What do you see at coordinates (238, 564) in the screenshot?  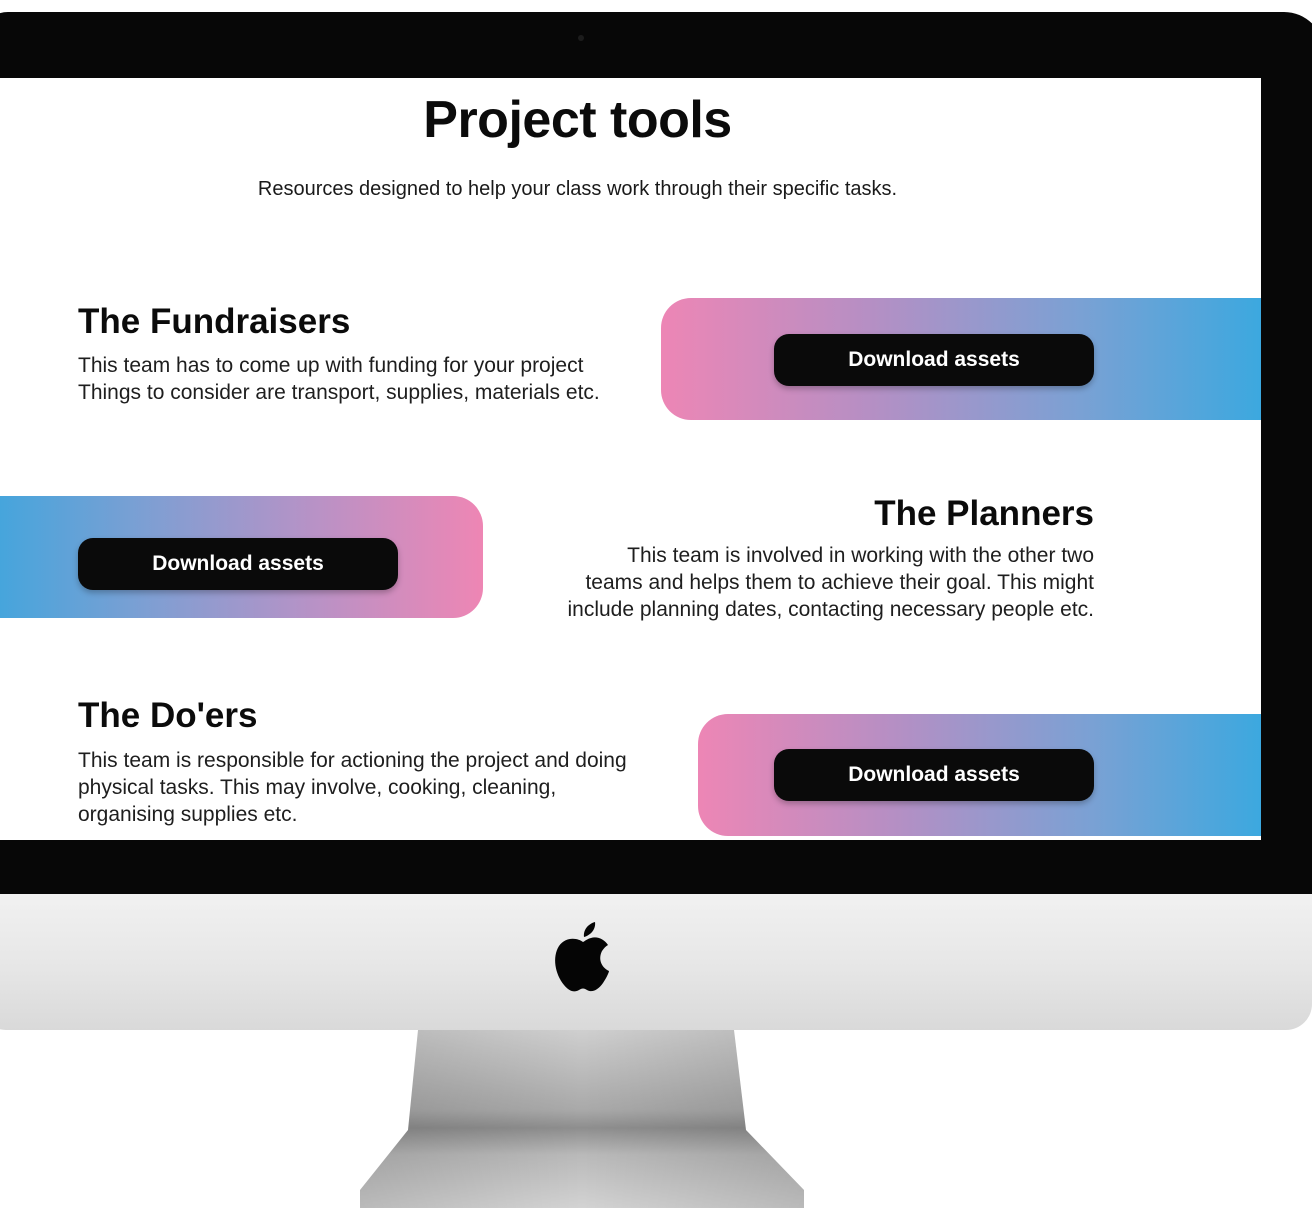 I see `download-assets-button-planners: Download assets` at bounding box center [238, 564].